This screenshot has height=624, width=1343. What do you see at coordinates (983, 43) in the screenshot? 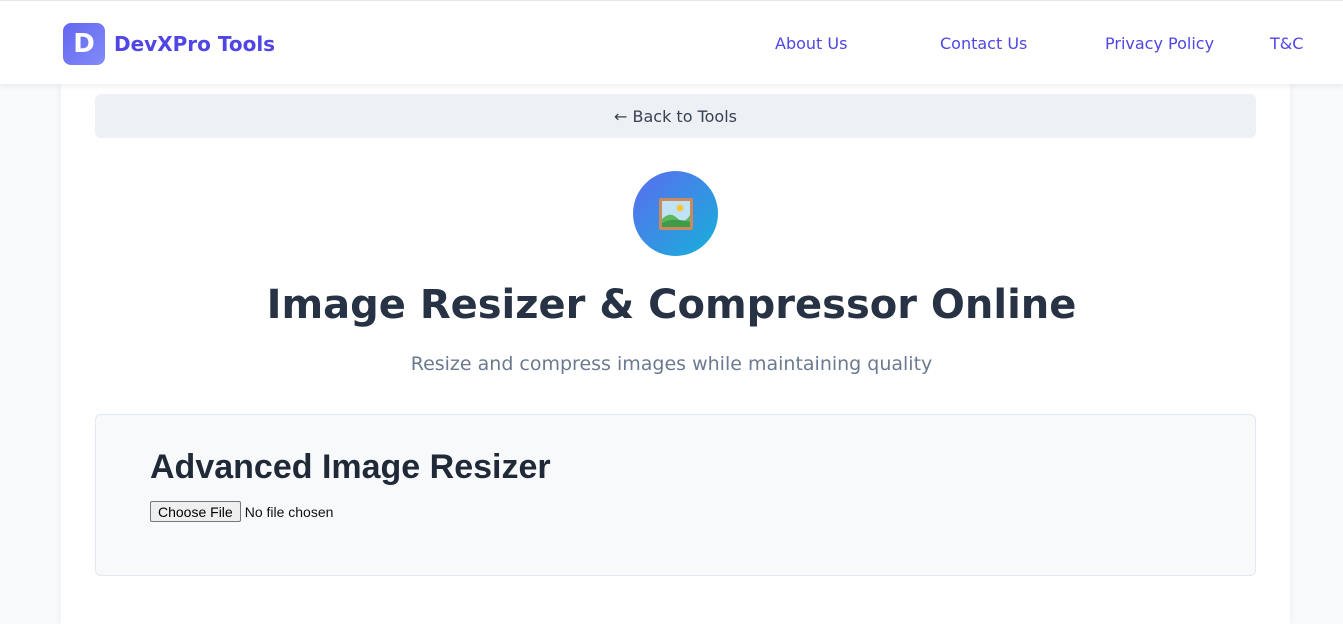
I see `nav-contact-us: Contact Us` at bounding box center [983, 43].